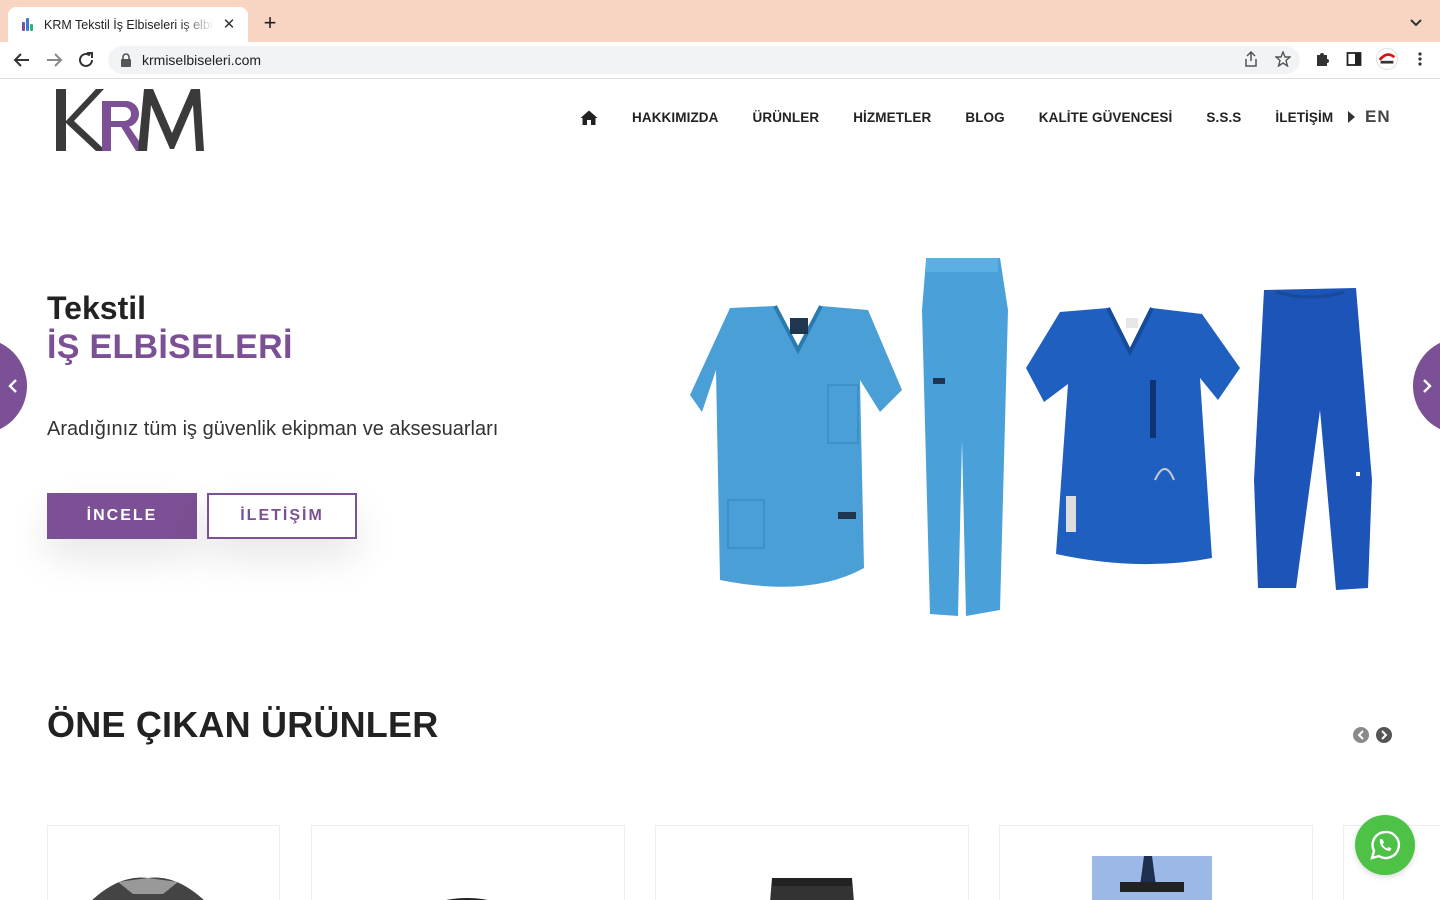 The image size is (1440, 900). Describe the element at coordinates (1387, 59) in the screenshot. I see `profile-avatar` at that location.